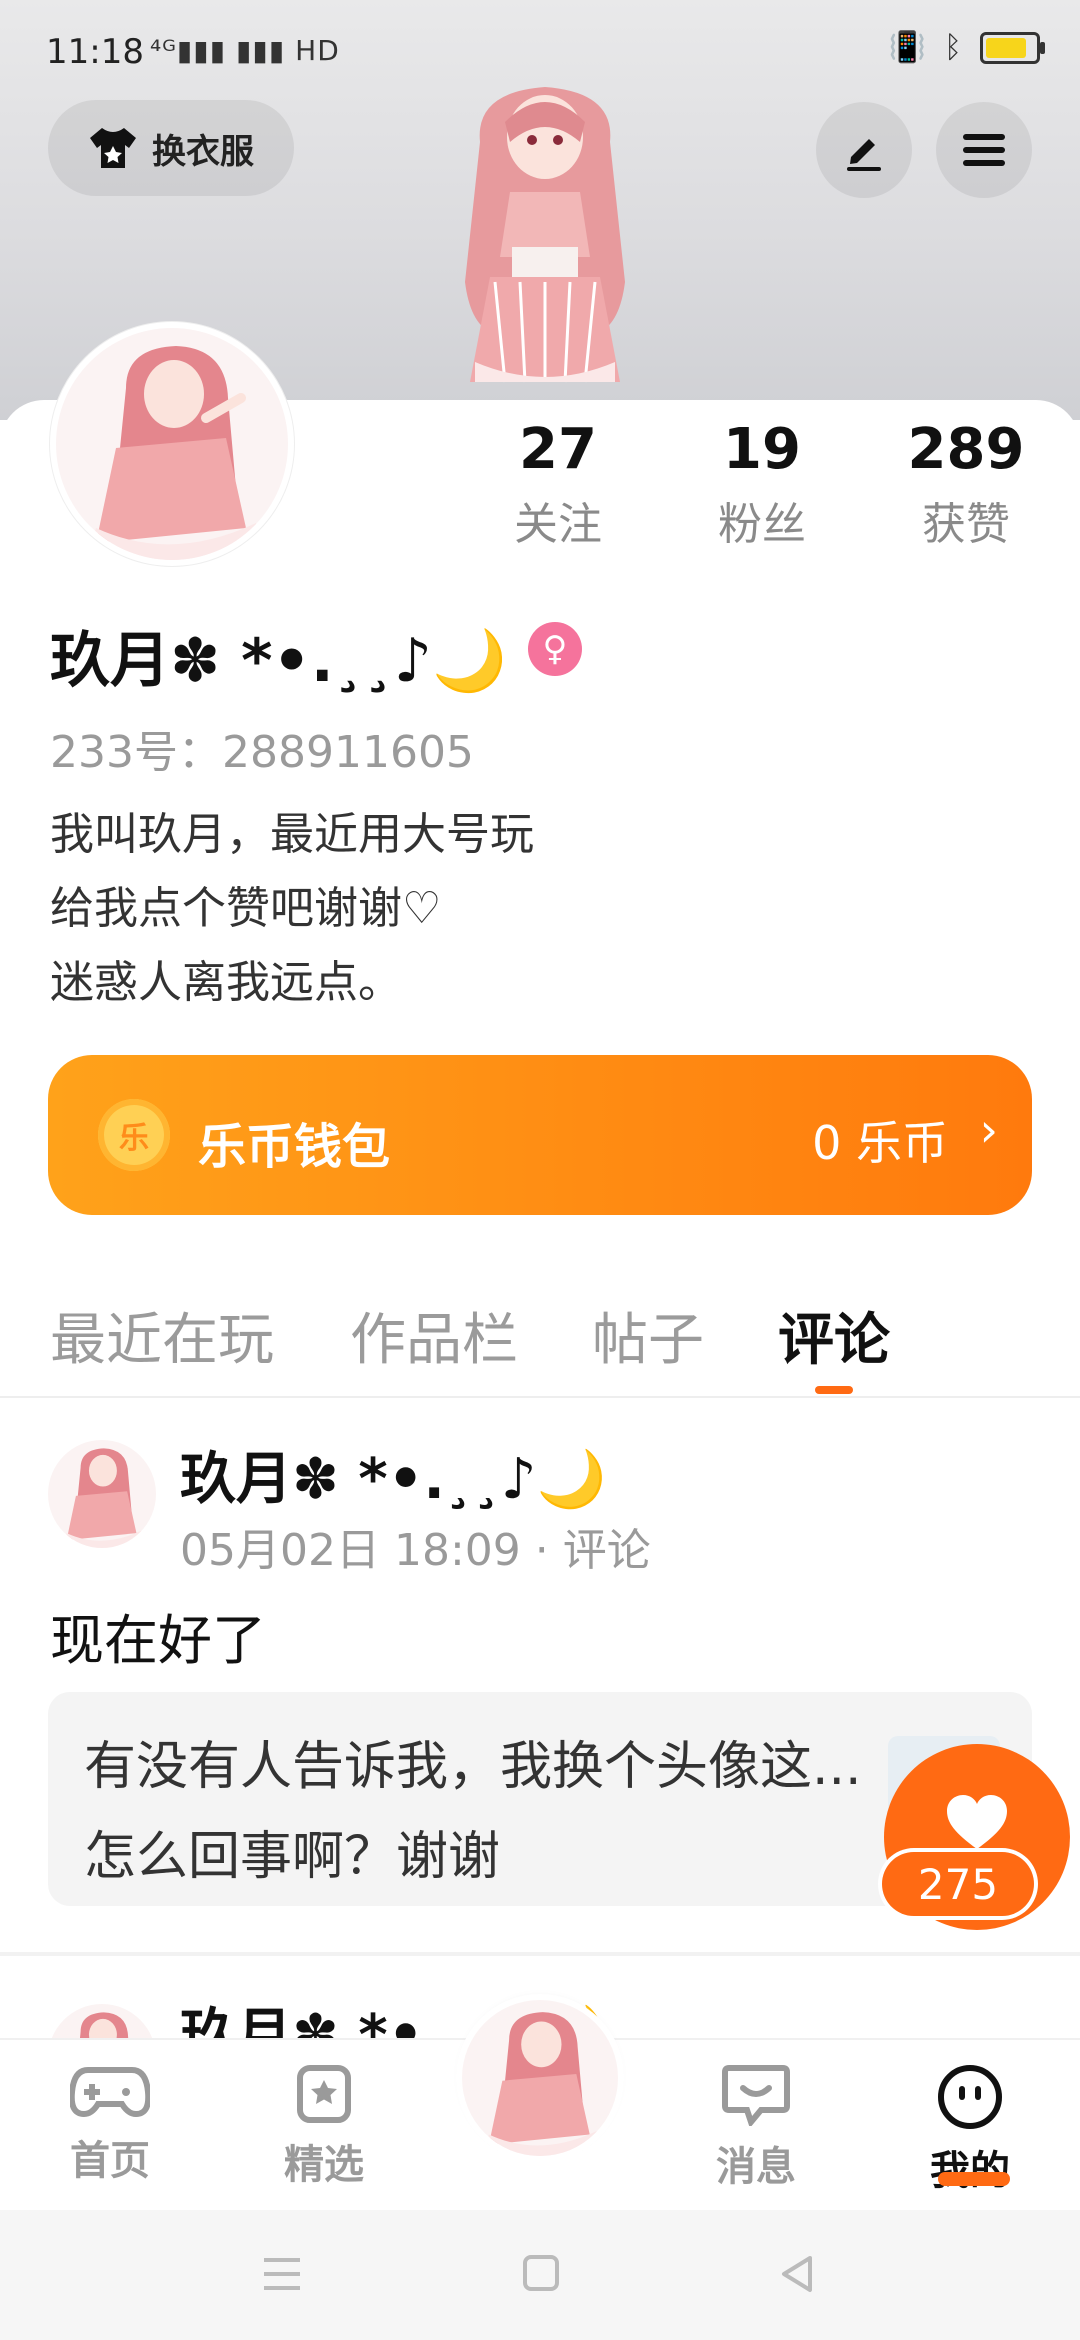 The width and height of the screenshot is (1080, 2340). Describe the element at coordinates (970, 2097) in the screenshot. I see `face-icon` at that location.